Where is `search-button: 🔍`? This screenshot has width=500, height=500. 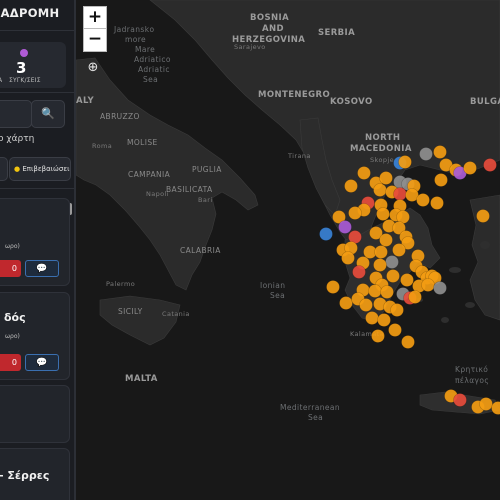
search-button: 🔍 is located at coordinates (48, 114).